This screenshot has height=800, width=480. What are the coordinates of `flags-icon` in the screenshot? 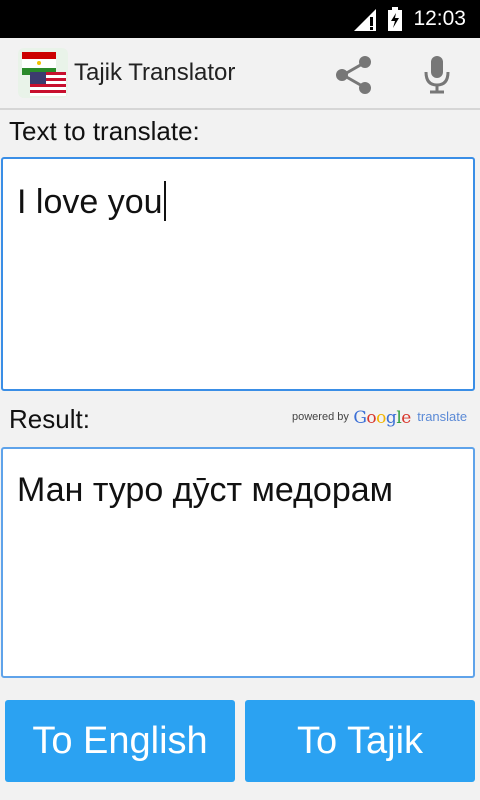 It's located at (43, 73).